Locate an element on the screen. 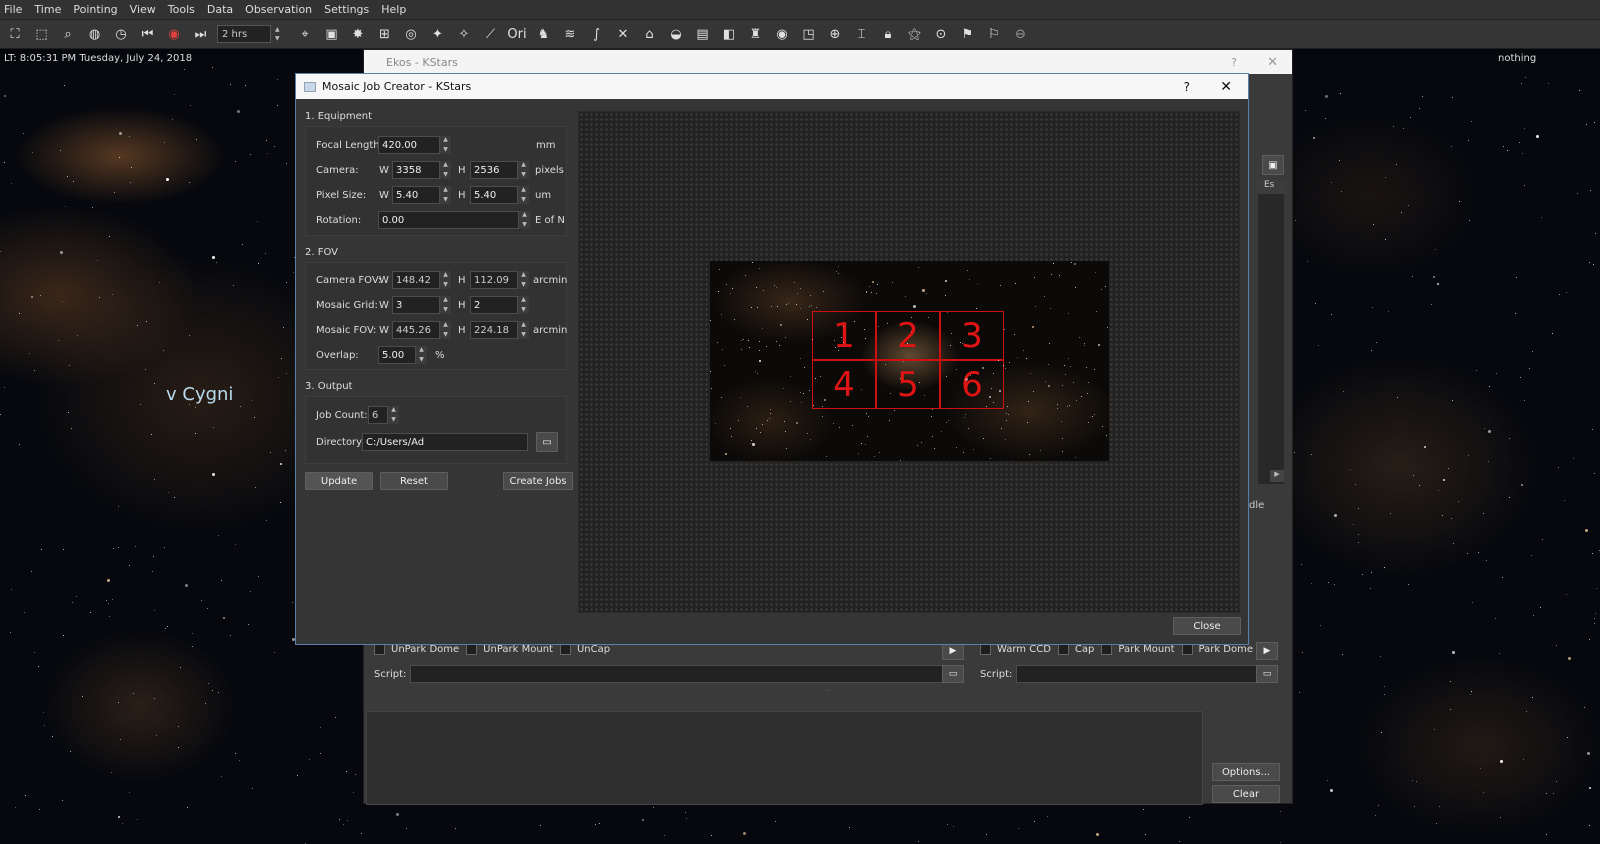 This screenshot has height=844, width=1600. shutdown-run-button: ▶ is located at coordinates (1267, 651).